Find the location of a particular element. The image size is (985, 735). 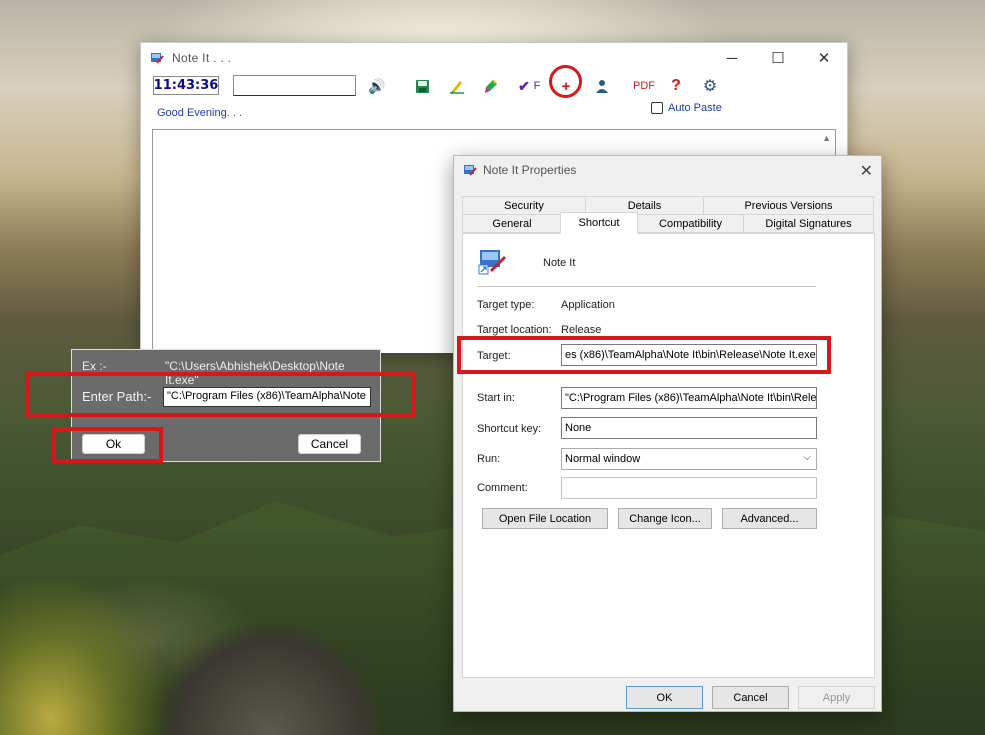

properties-title-bar: Note It Properties is located at coordinates (519, 170).